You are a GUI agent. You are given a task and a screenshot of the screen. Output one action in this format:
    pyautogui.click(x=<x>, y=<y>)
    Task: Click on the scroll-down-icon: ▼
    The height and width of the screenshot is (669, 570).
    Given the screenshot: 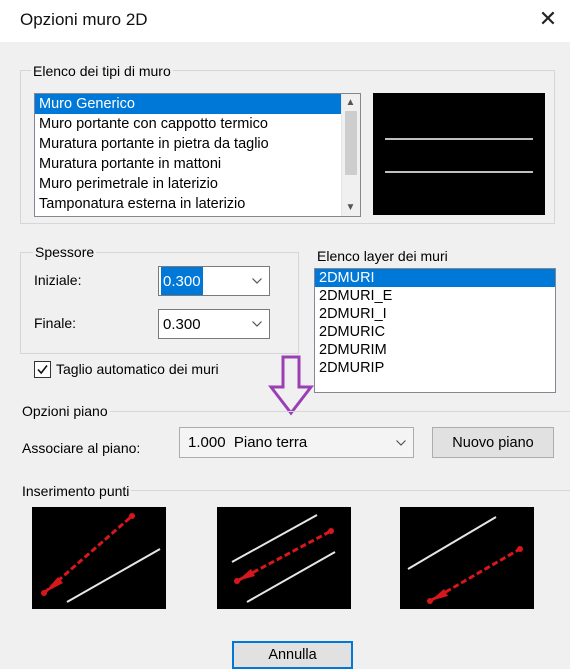 What is the action you would take?
    pyautogui.click(x=350, y=207)
    